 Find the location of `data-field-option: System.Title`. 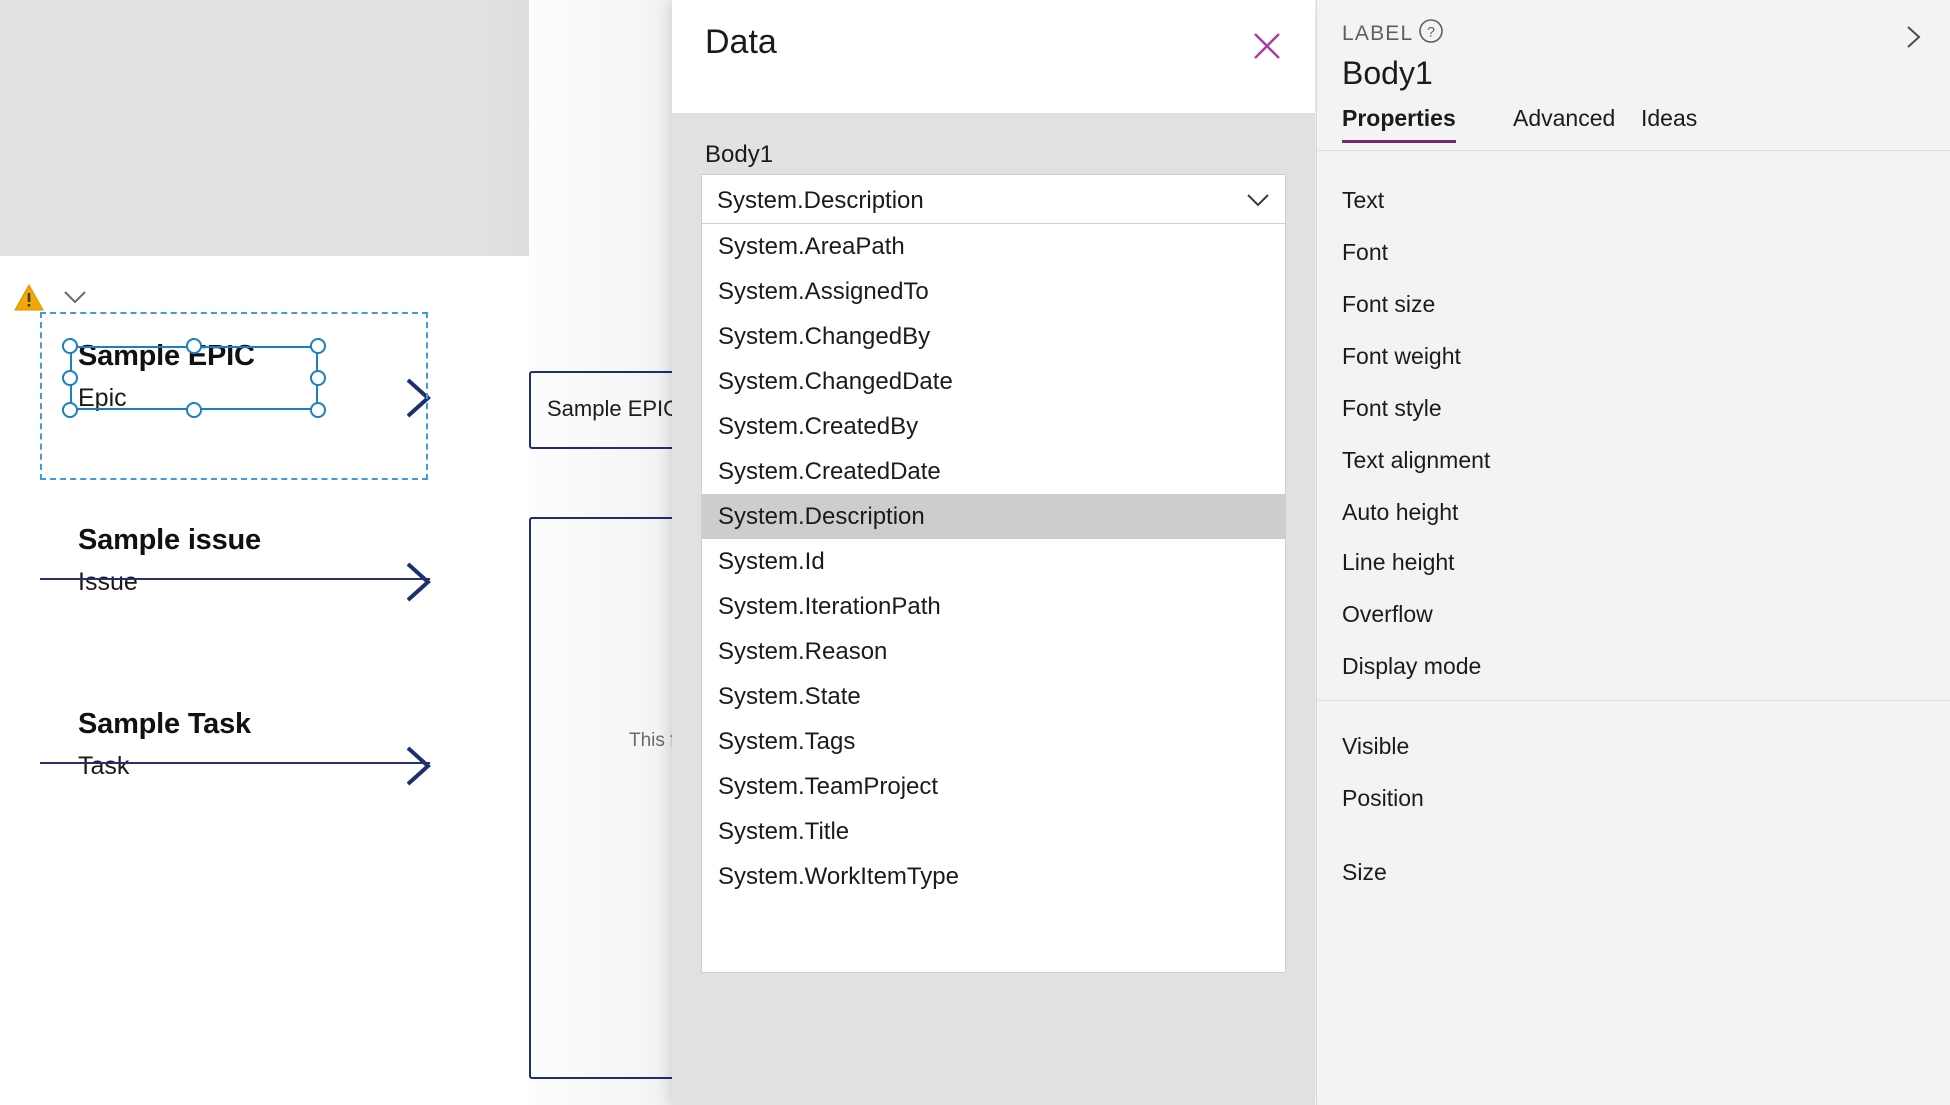

data-field-option: System.Title is located at coordinates (993, 831).